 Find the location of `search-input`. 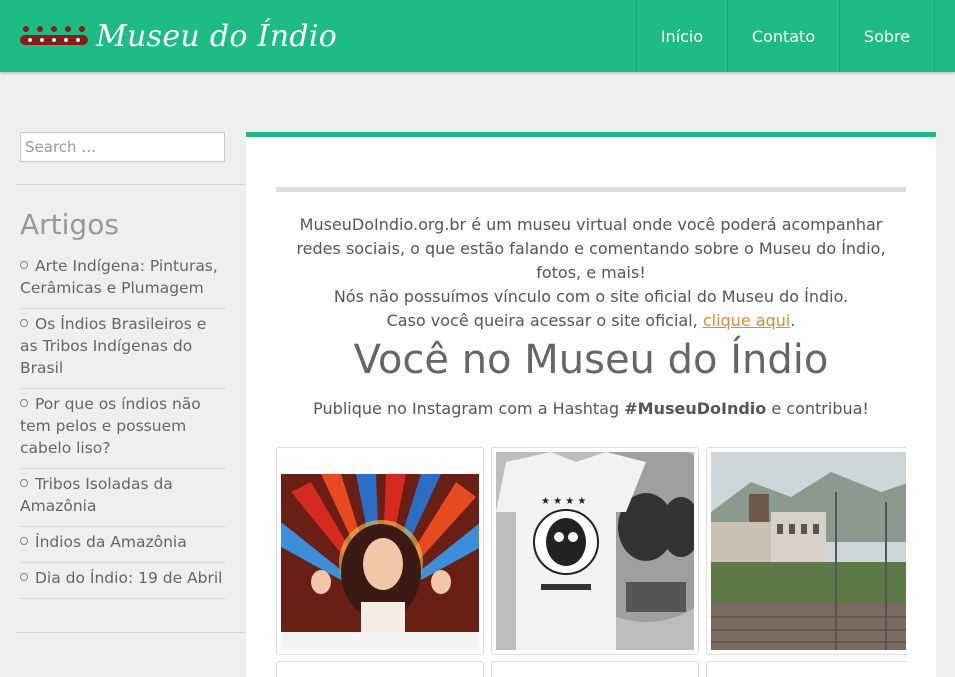

search-input is located at coordinates (122, 147).